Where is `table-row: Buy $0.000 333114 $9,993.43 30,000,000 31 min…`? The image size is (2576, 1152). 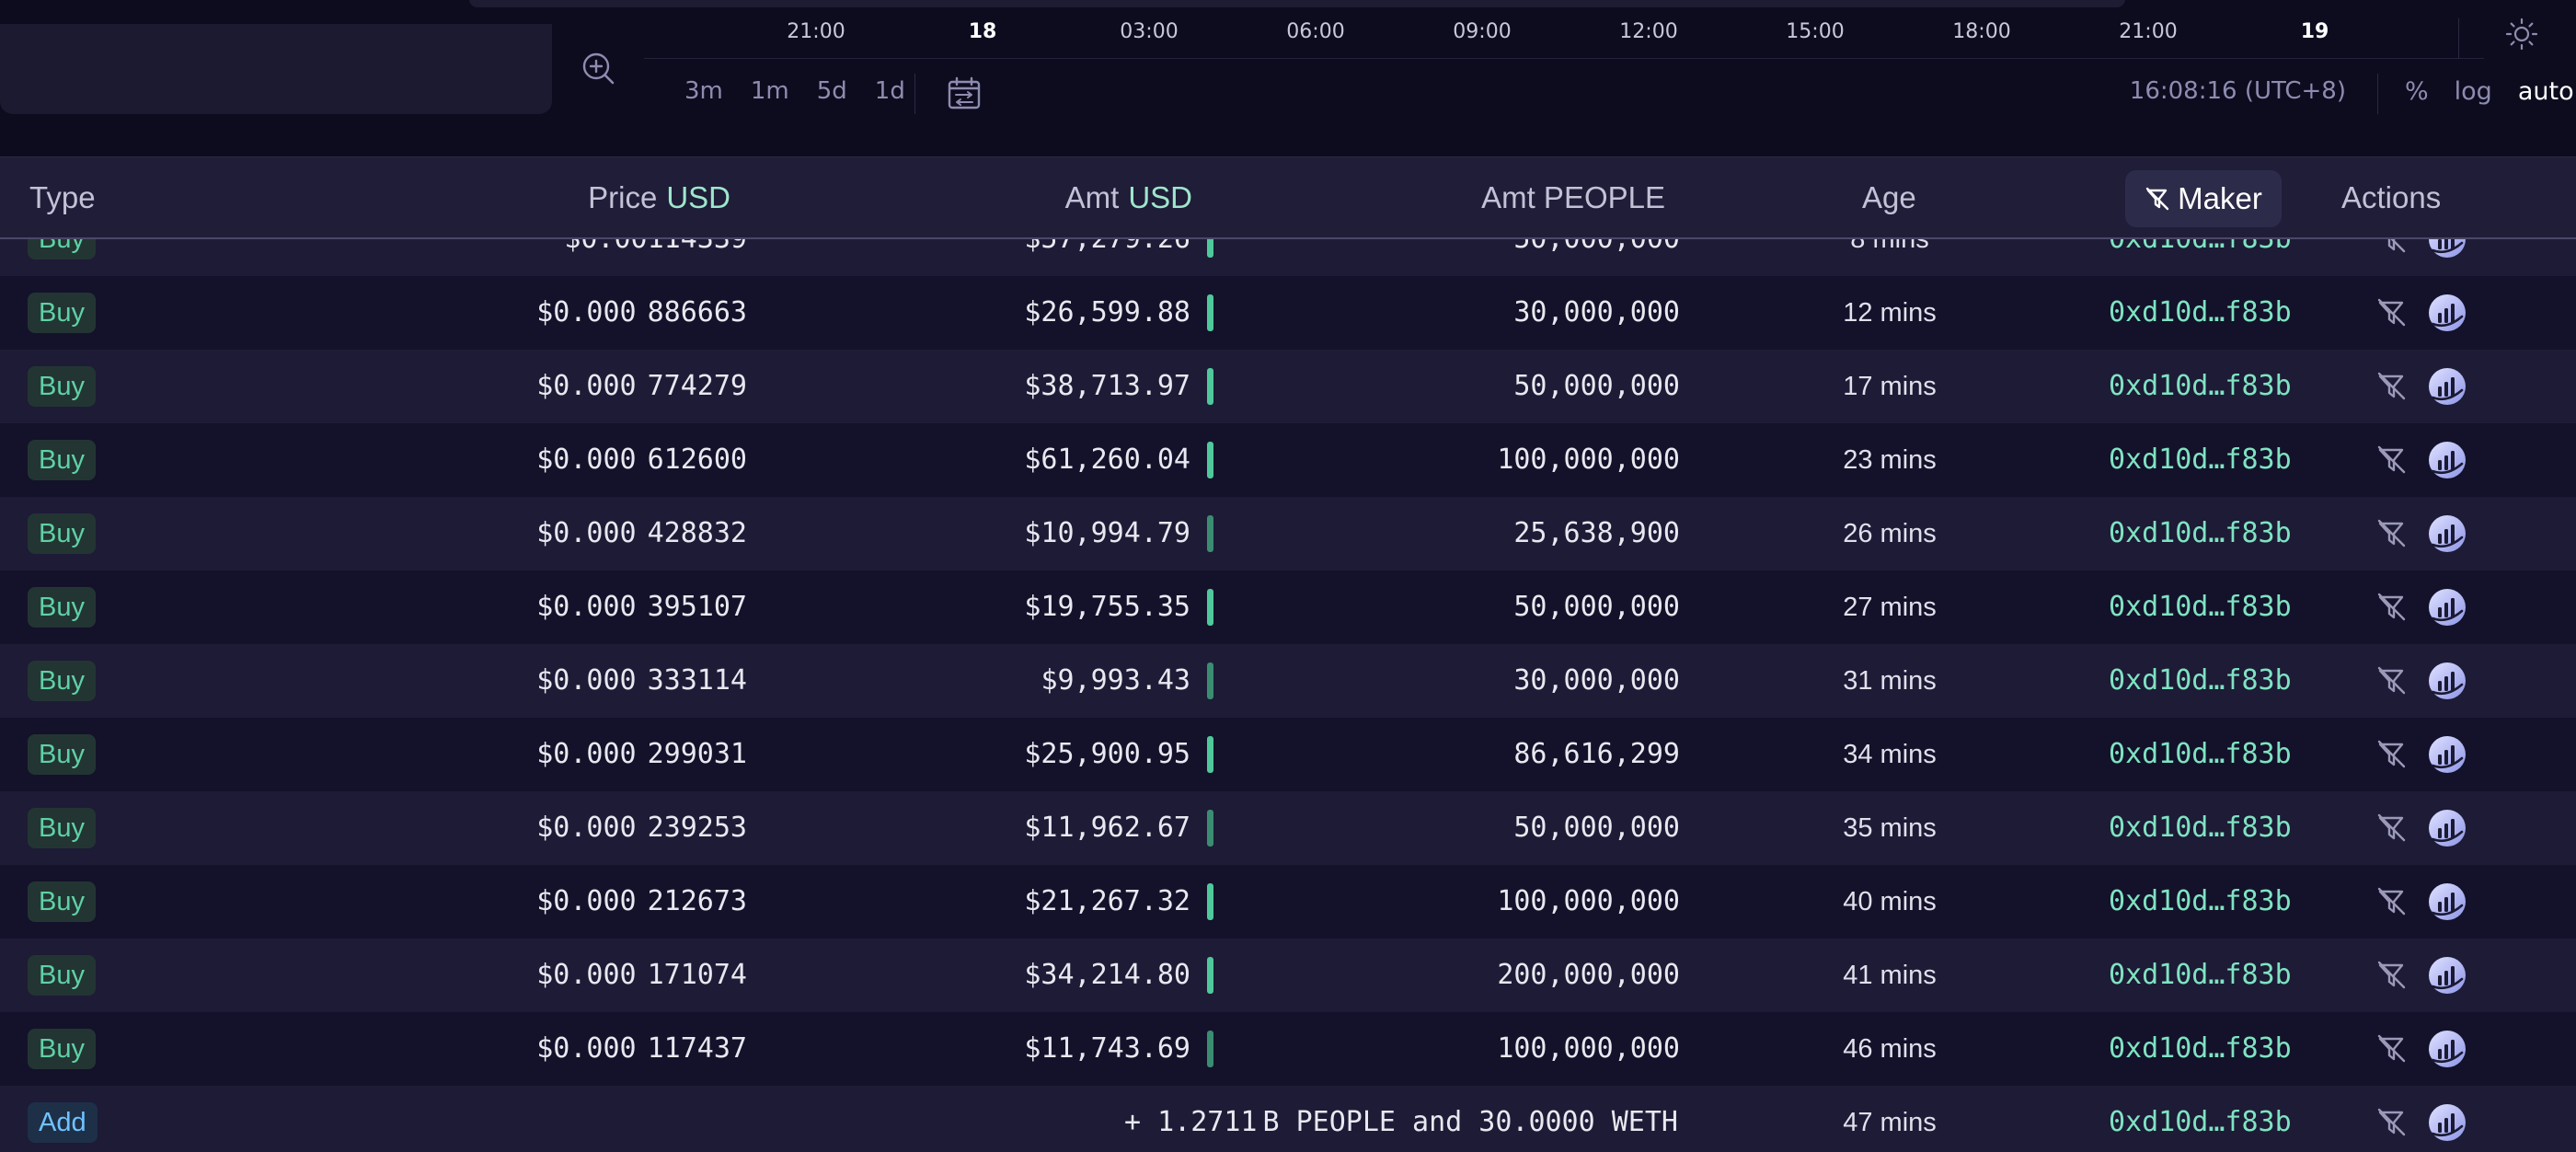 table-row: Buy $0.000 333114 $9,993.43 30,000,000 31 min… is located at coordinates (1288, 681).